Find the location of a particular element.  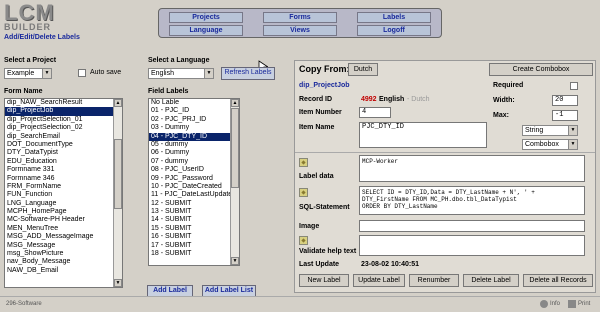

field-list-item: 18 - SUBMIT is located at coordinates (194, 254).